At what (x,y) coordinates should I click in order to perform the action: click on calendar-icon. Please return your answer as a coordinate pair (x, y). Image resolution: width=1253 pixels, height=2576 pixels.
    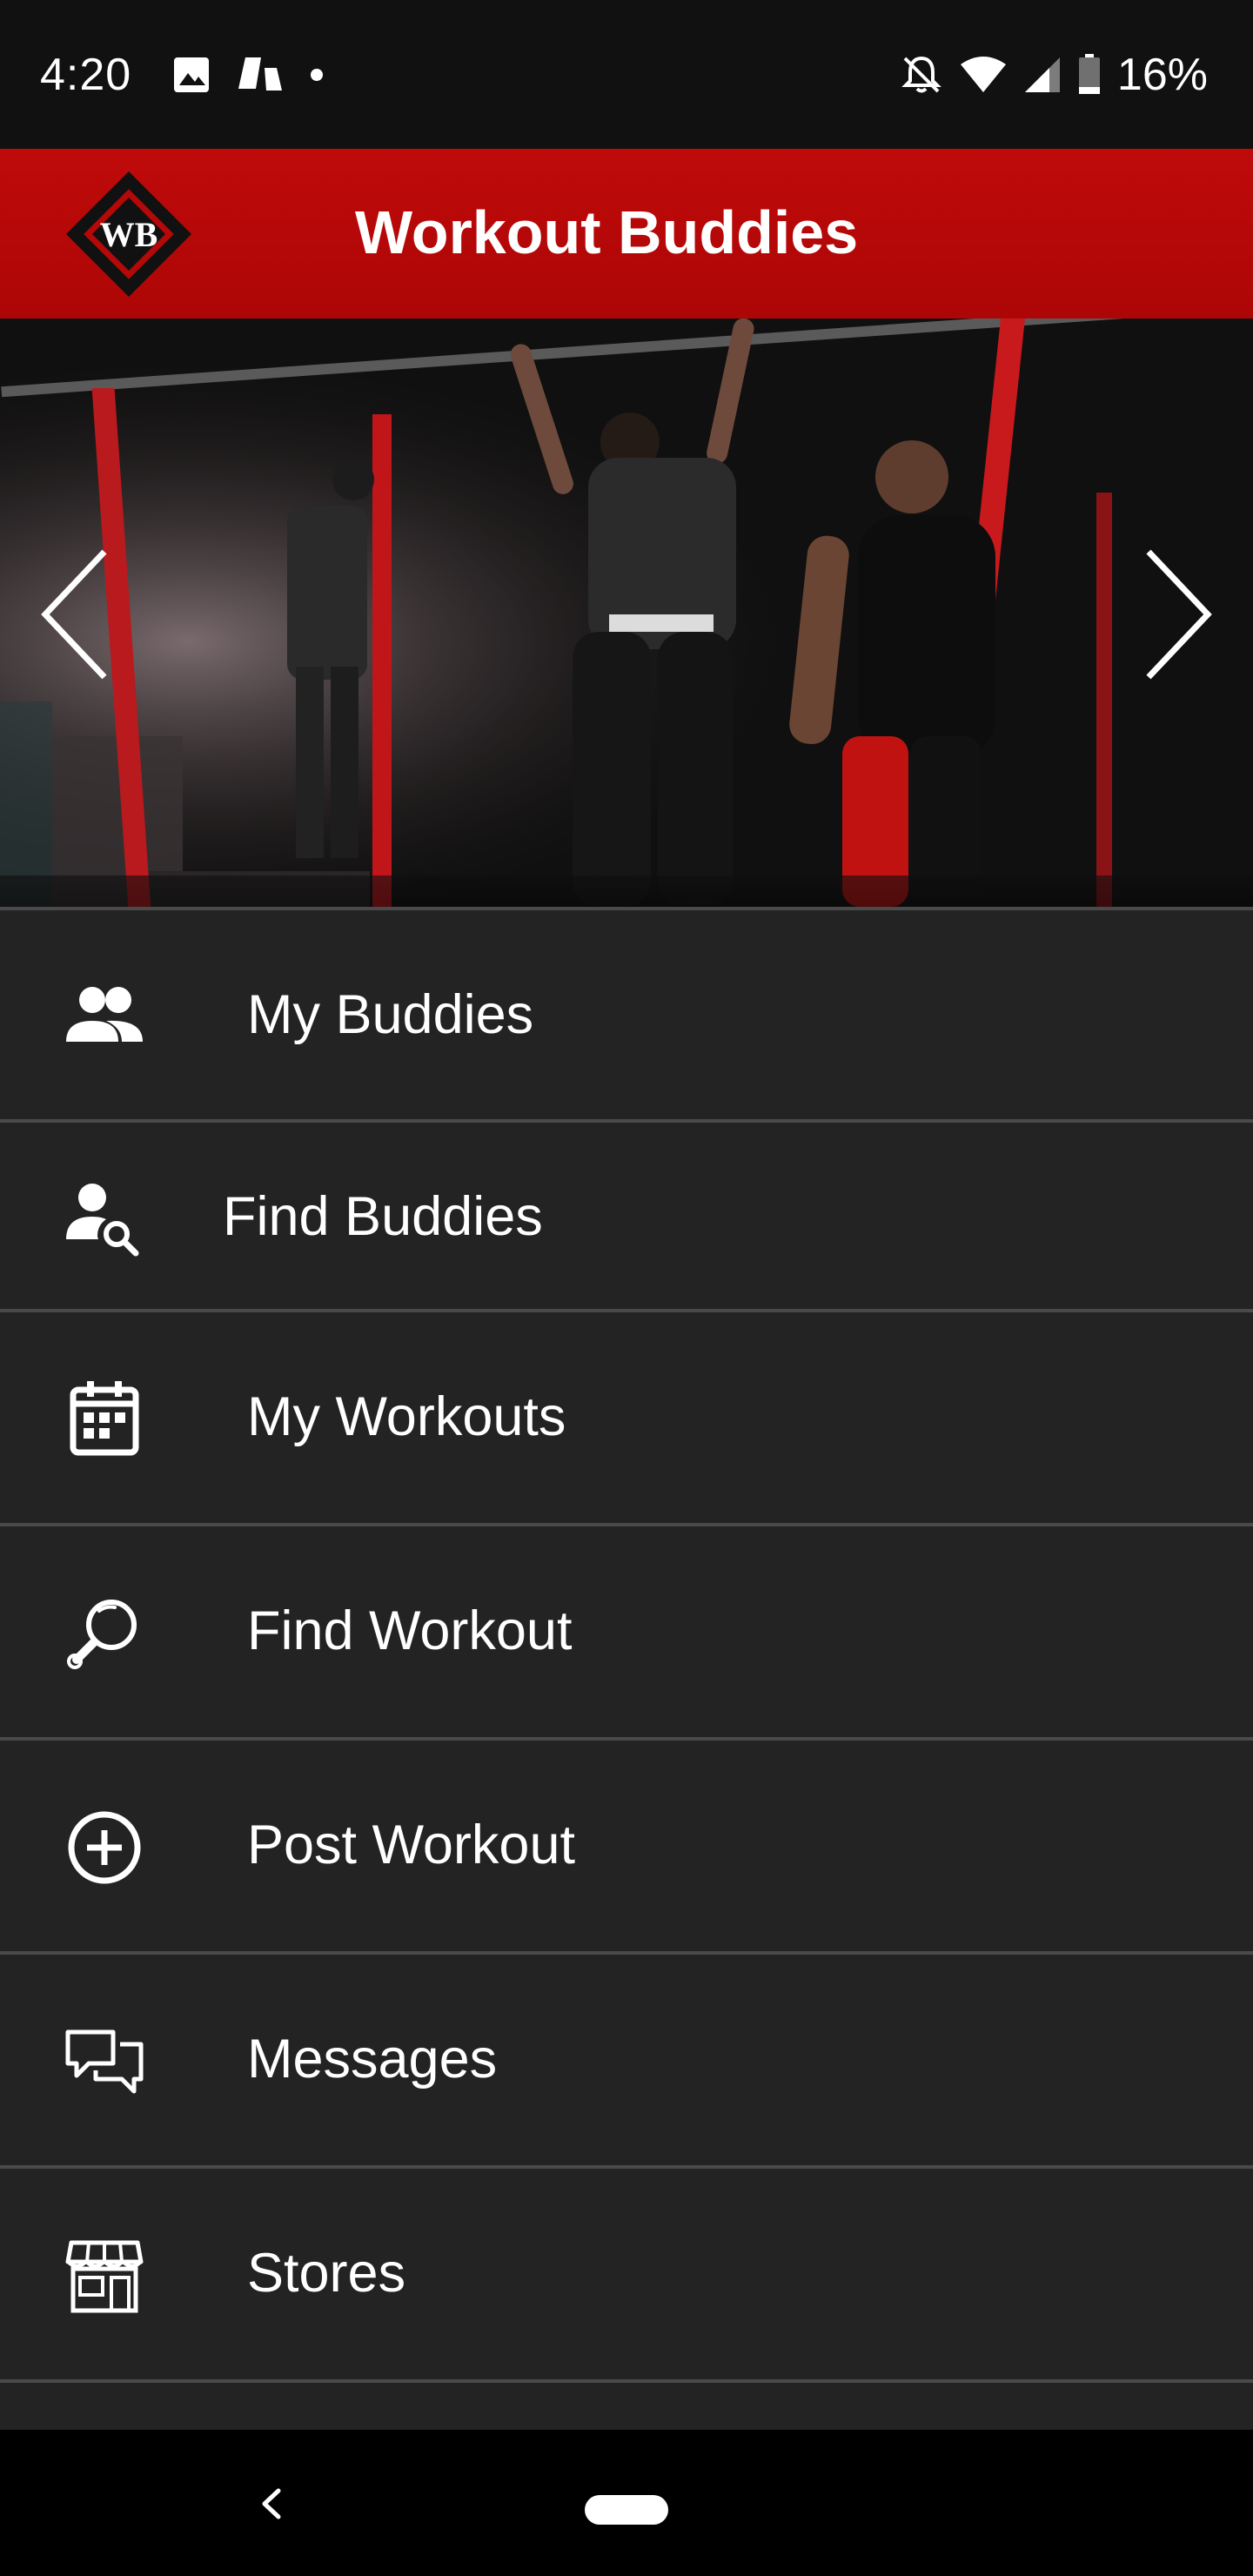
    Looking at the image, I should click on (104, 1419).